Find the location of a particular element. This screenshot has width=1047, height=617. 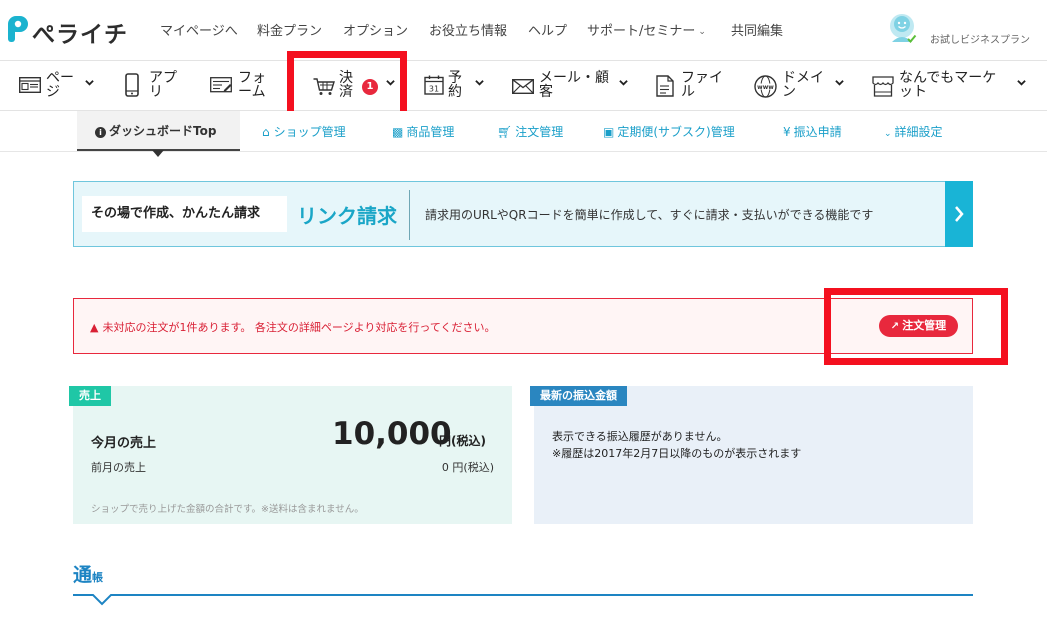

passbook-heading: 通帳 is located at coordinates (88, 573).